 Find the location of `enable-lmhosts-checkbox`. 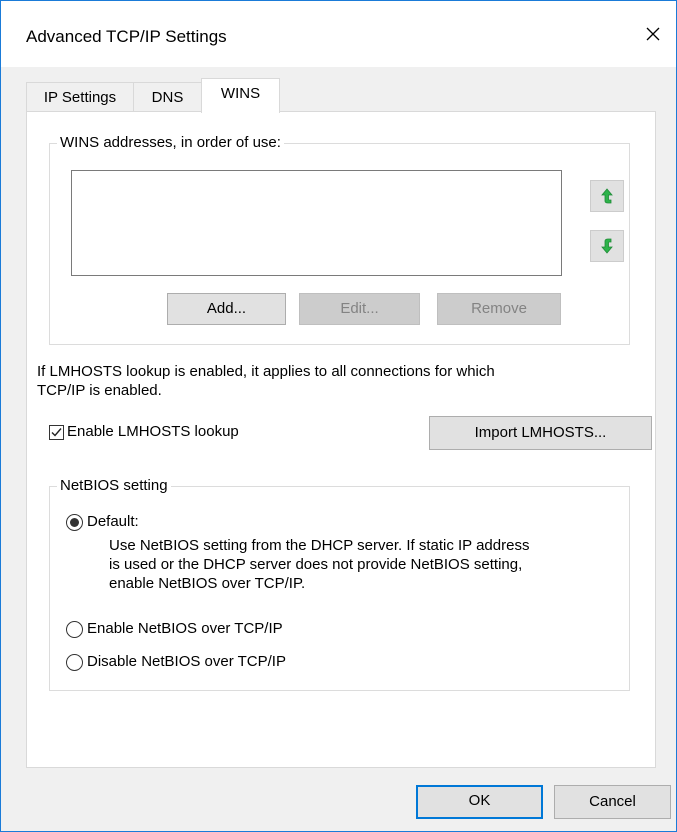

enable-lmhosts-checkbox is located at coordinates (56, 432).